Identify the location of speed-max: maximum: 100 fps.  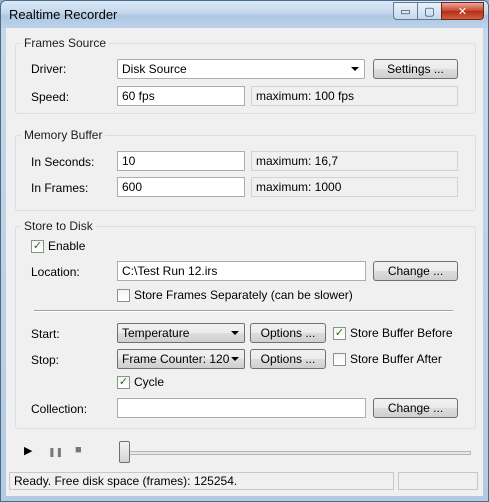
(354, 96).